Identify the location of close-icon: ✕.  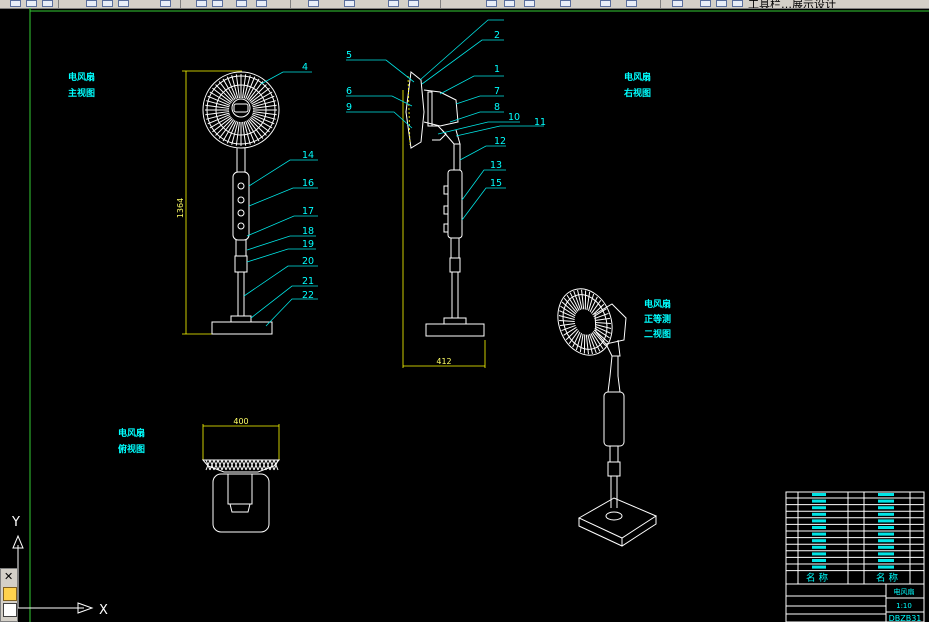
(8, 576).